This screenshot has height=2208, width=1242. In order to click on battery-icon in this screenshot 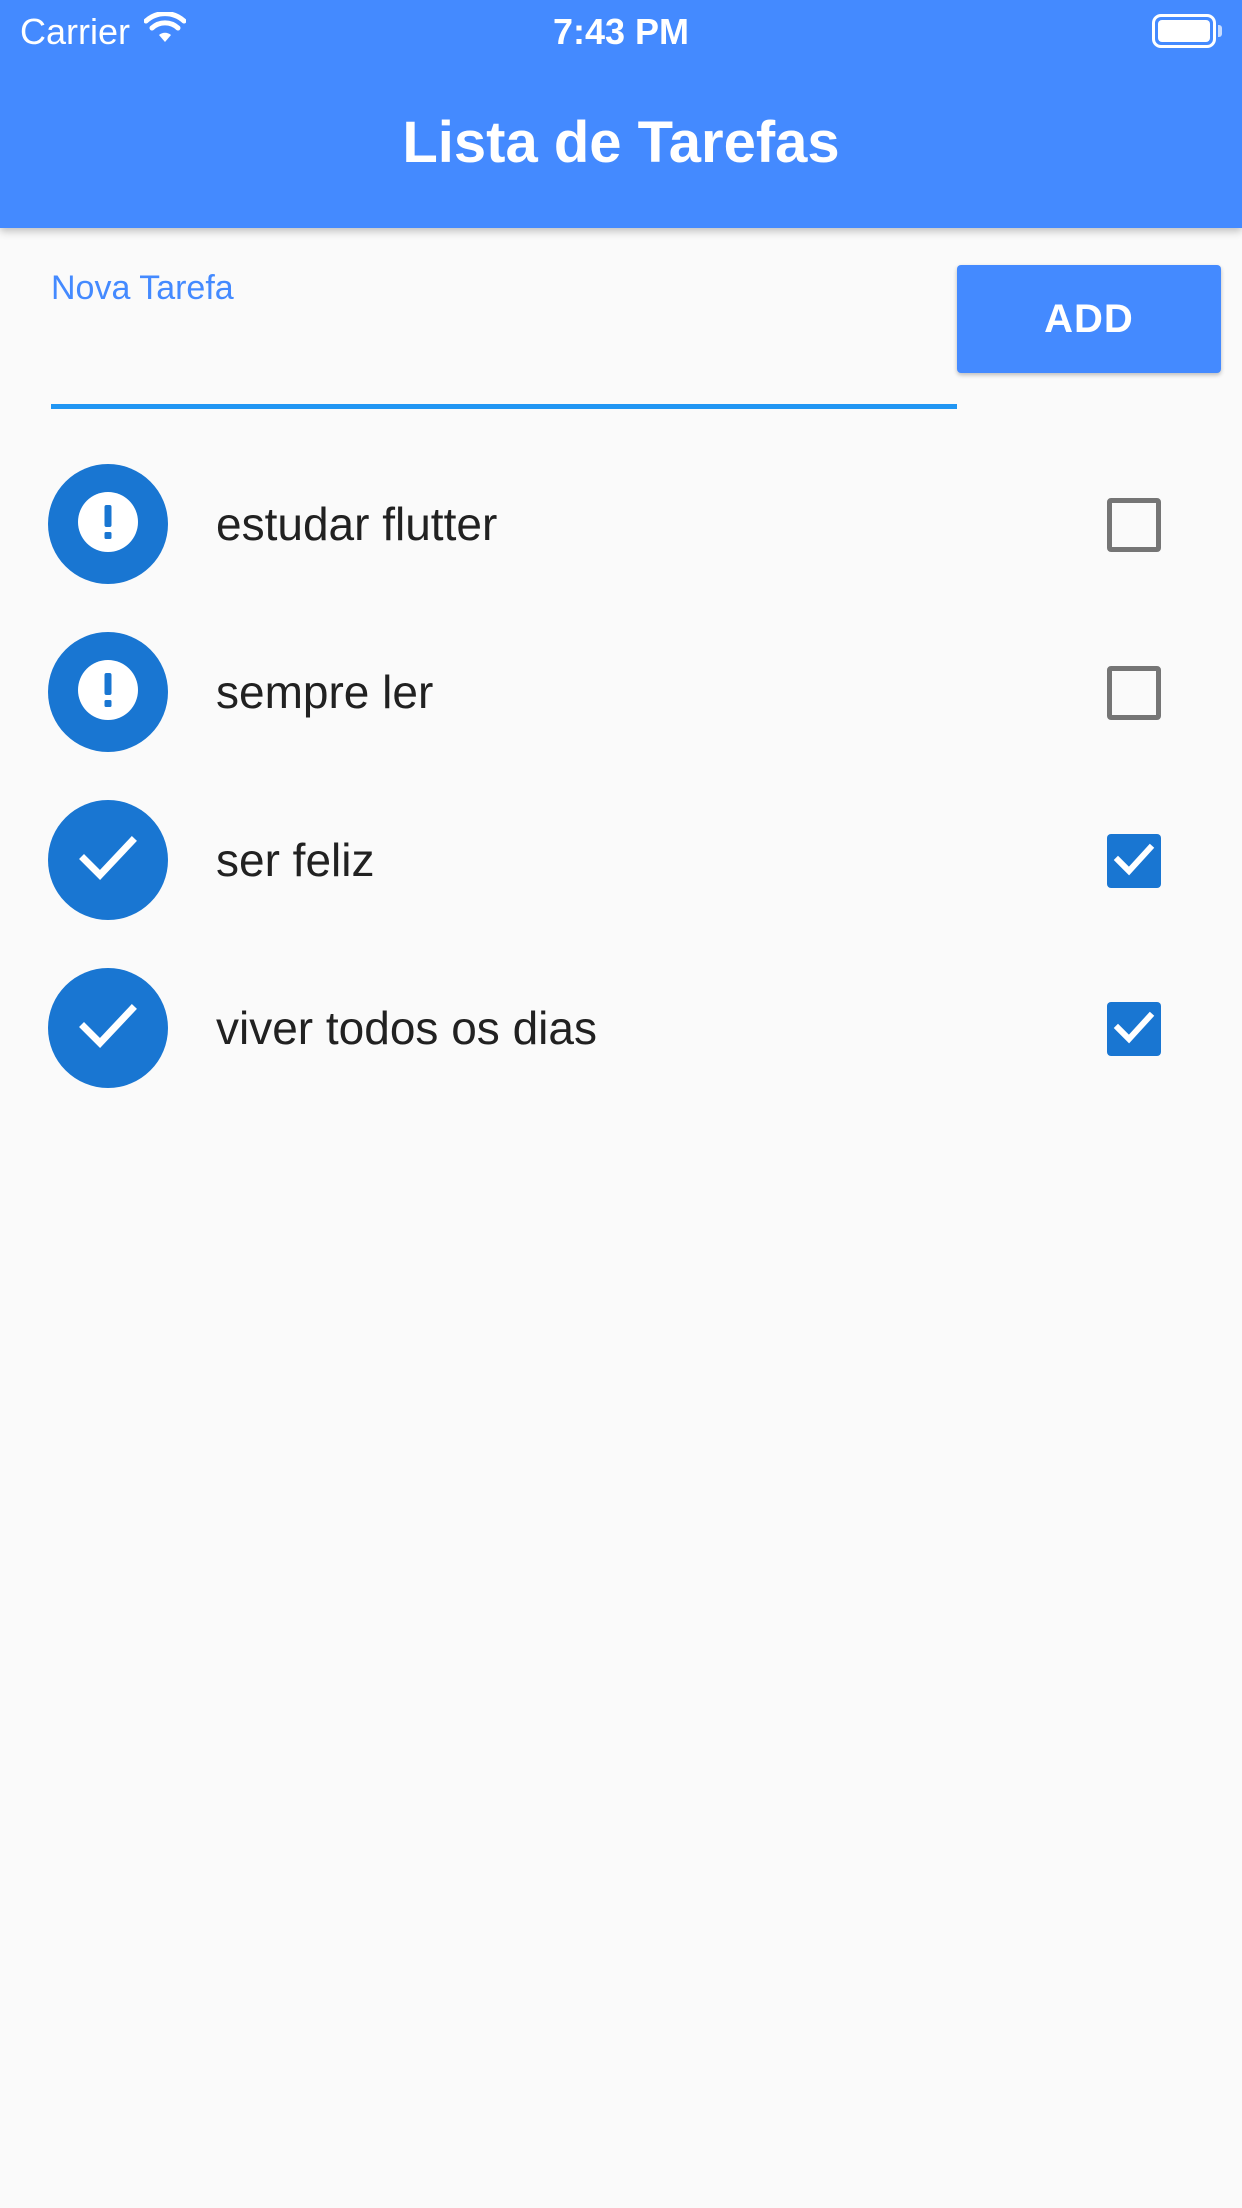, I will do `click(1187, 31)`.